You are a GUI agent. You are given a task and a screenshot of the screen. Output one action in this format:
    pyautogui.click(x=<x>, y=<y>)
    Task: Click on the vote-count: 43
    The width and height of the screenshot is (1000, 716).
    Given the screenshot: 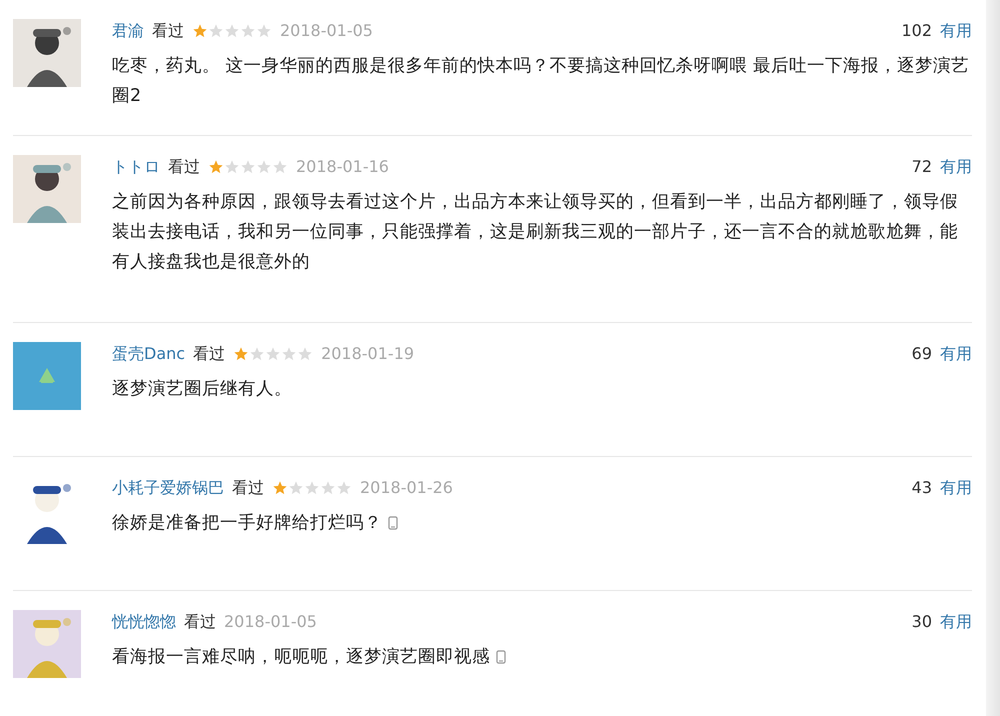 What is the action you would take?
    pyautogui.click(x=922, y=488)
    